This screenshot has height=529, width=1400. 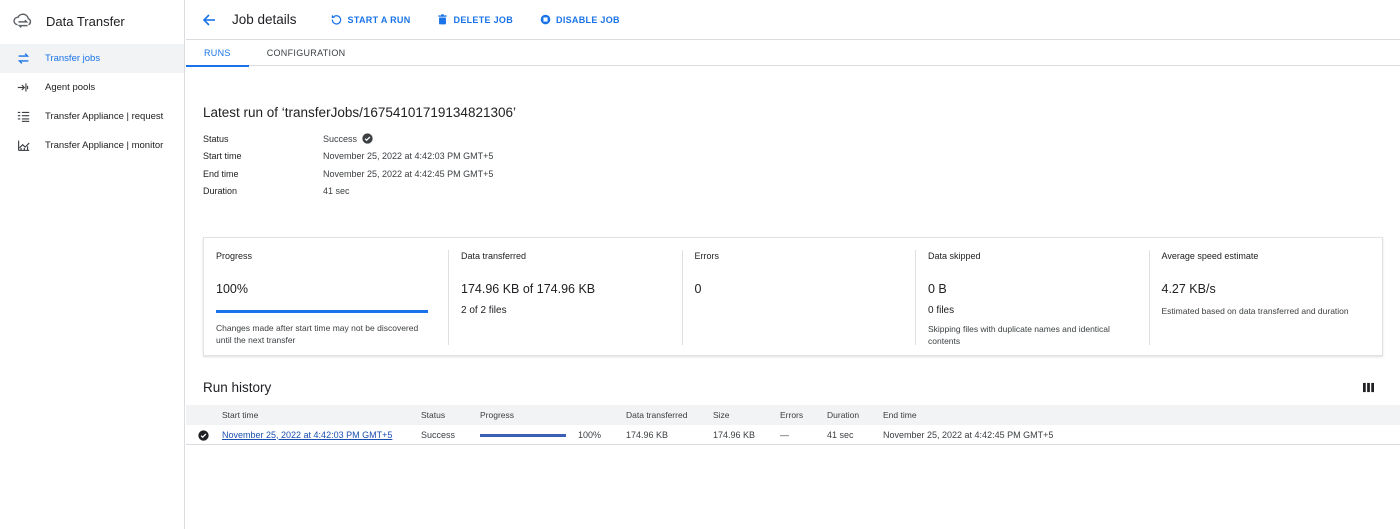 What do you see at coordinates (73, 58) in the screenshot?
I see `sidebar-item-label: Transfer jobs` at bounding box center [73, 58].